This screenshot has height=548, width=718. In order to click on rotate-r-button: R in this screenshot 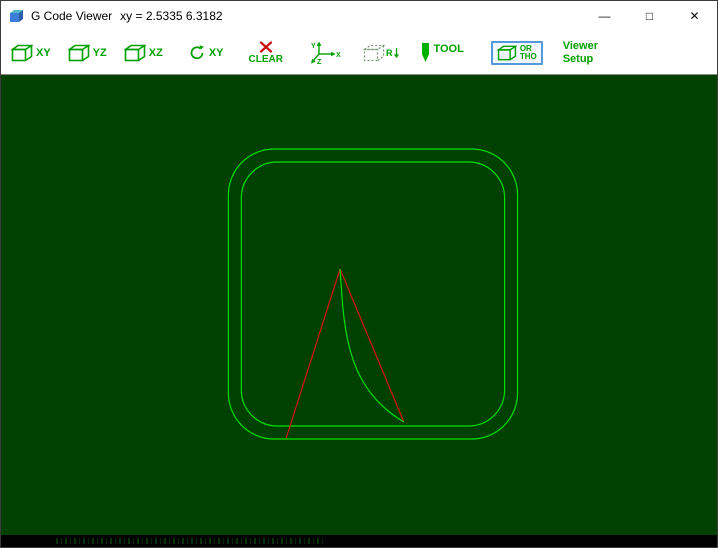, I will do `click(381, 53)`.